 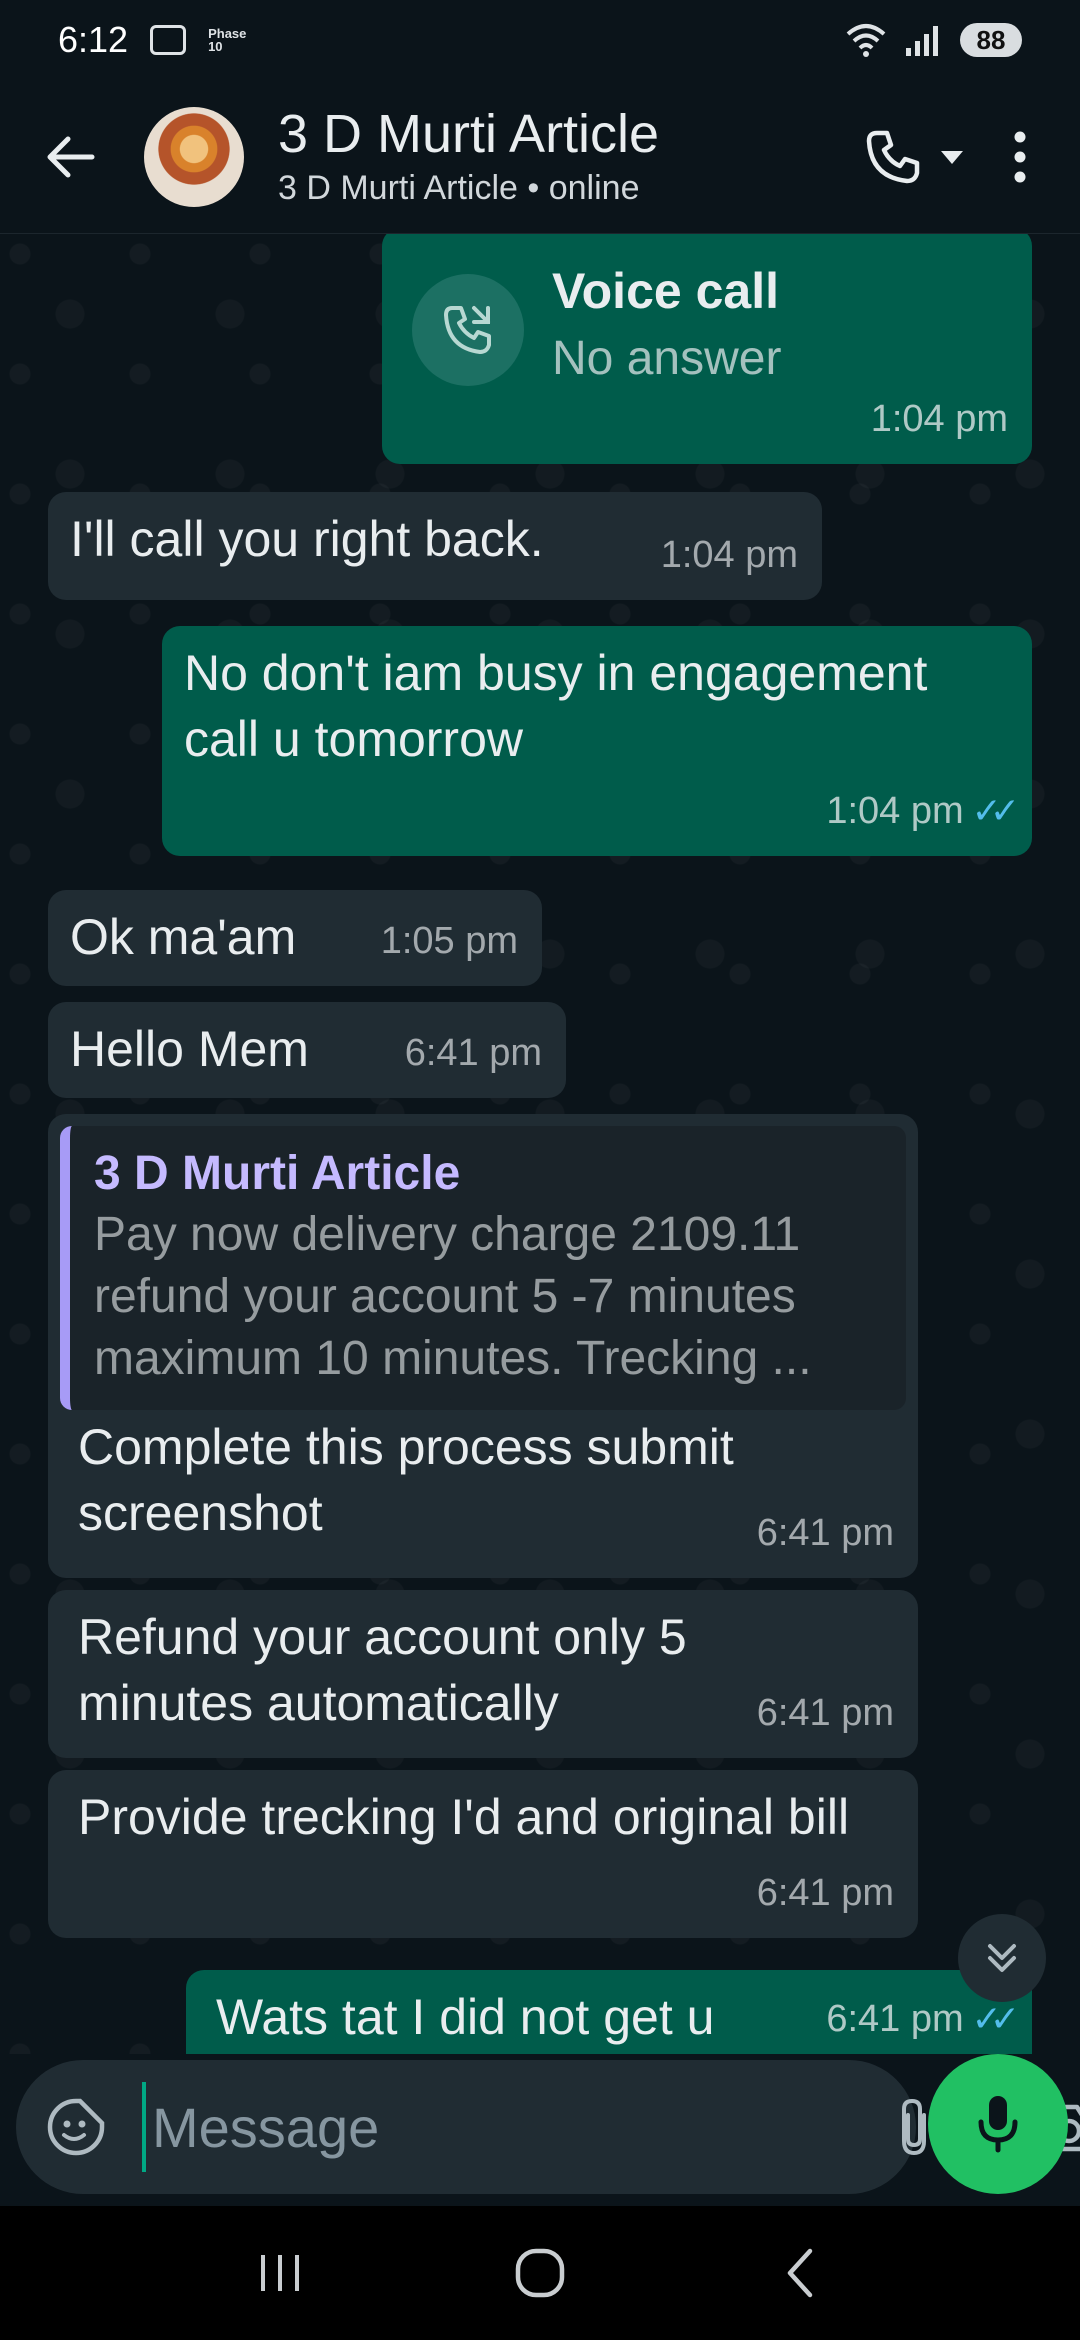 I want to click on back-button, so click(x=70, y=157).